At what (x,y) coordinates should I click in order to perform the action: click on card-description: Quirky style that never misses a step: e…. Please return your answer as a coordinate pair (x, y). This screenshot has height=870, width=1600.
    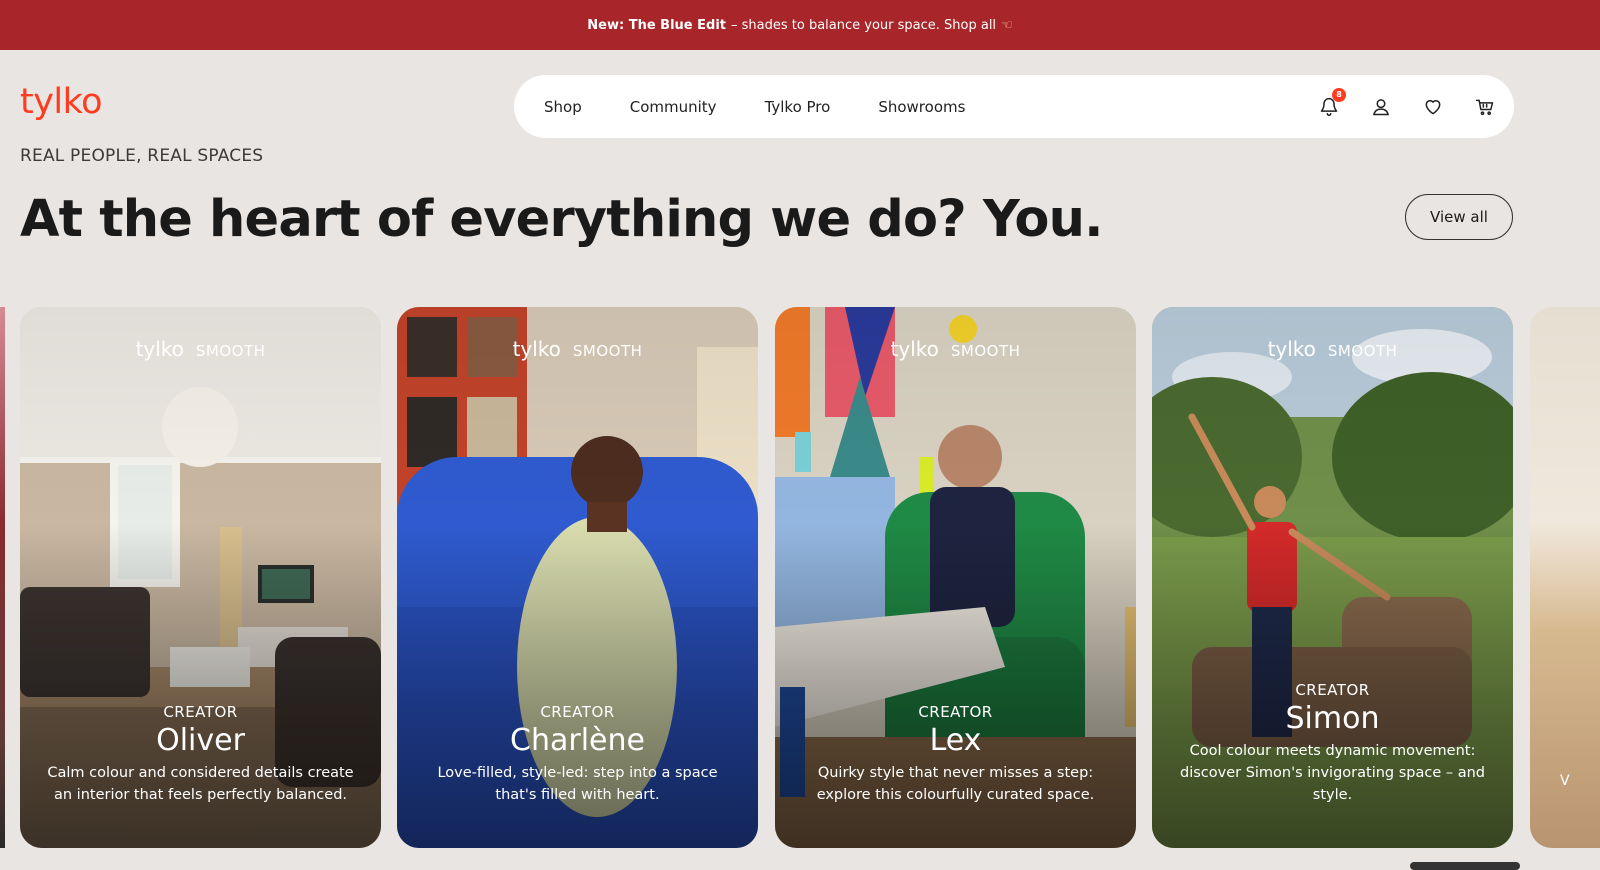
    Looking at the image, I should click on (955, 784).